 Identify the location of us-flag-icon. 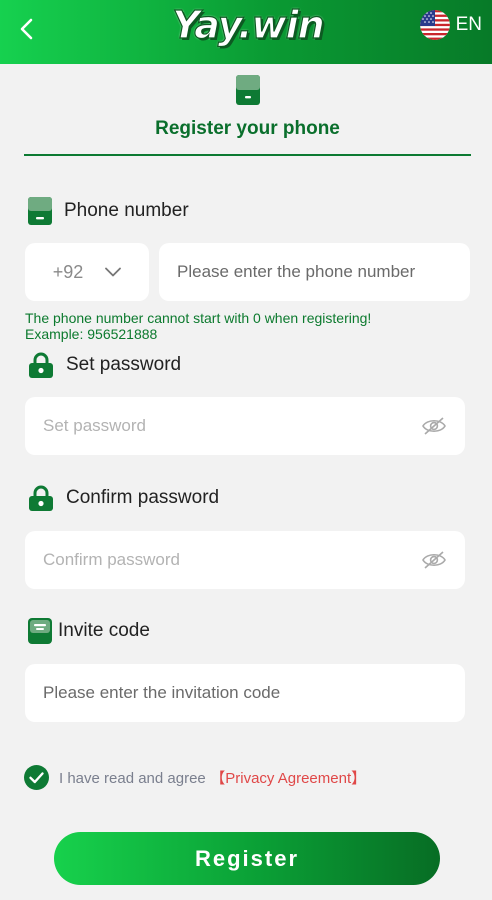
(434, 25).